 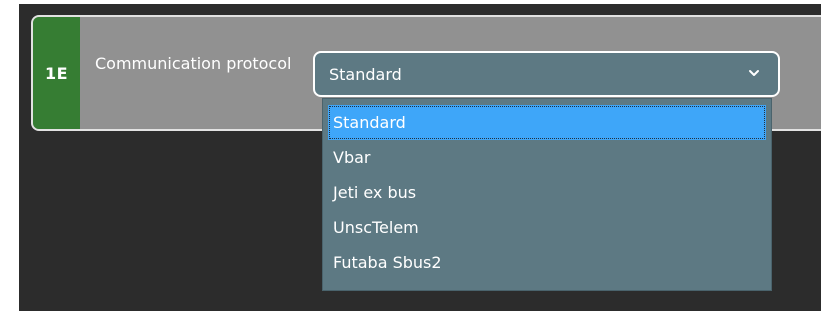 I want to click on dropdown-option-vbar: Vbar, so click(x=547, y=157).